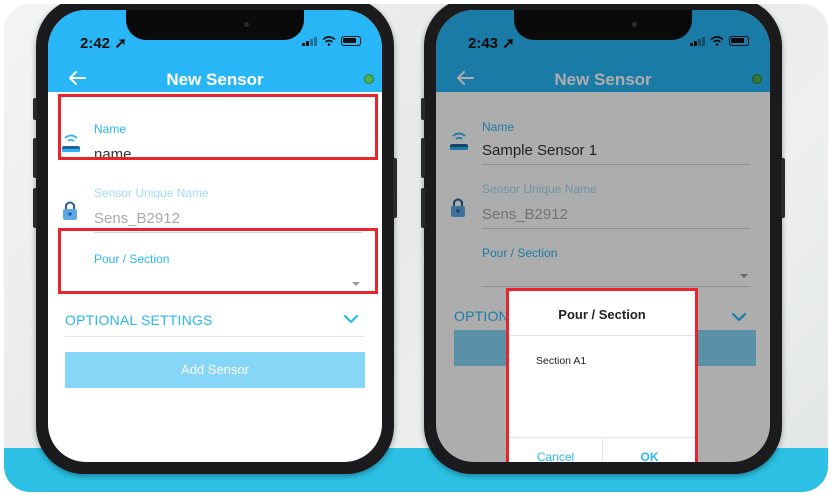 The image size is (832, 496). What do you see at coordinates (215, 336) in the screenshot?
I see `optional-settings-divider` at bounding box center [215, 336].